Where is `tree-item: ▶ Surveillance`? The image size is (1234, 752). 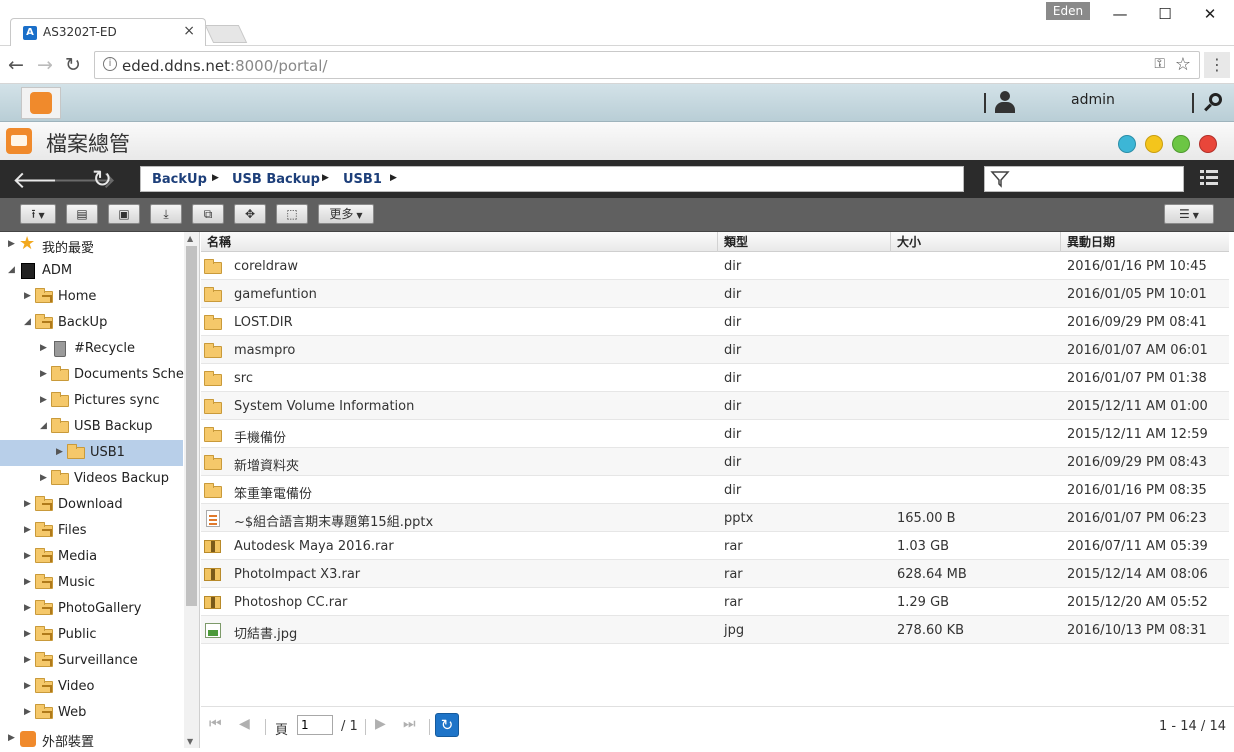
tree-item: ▶ Surveillance is located at coordinates (91, 661).